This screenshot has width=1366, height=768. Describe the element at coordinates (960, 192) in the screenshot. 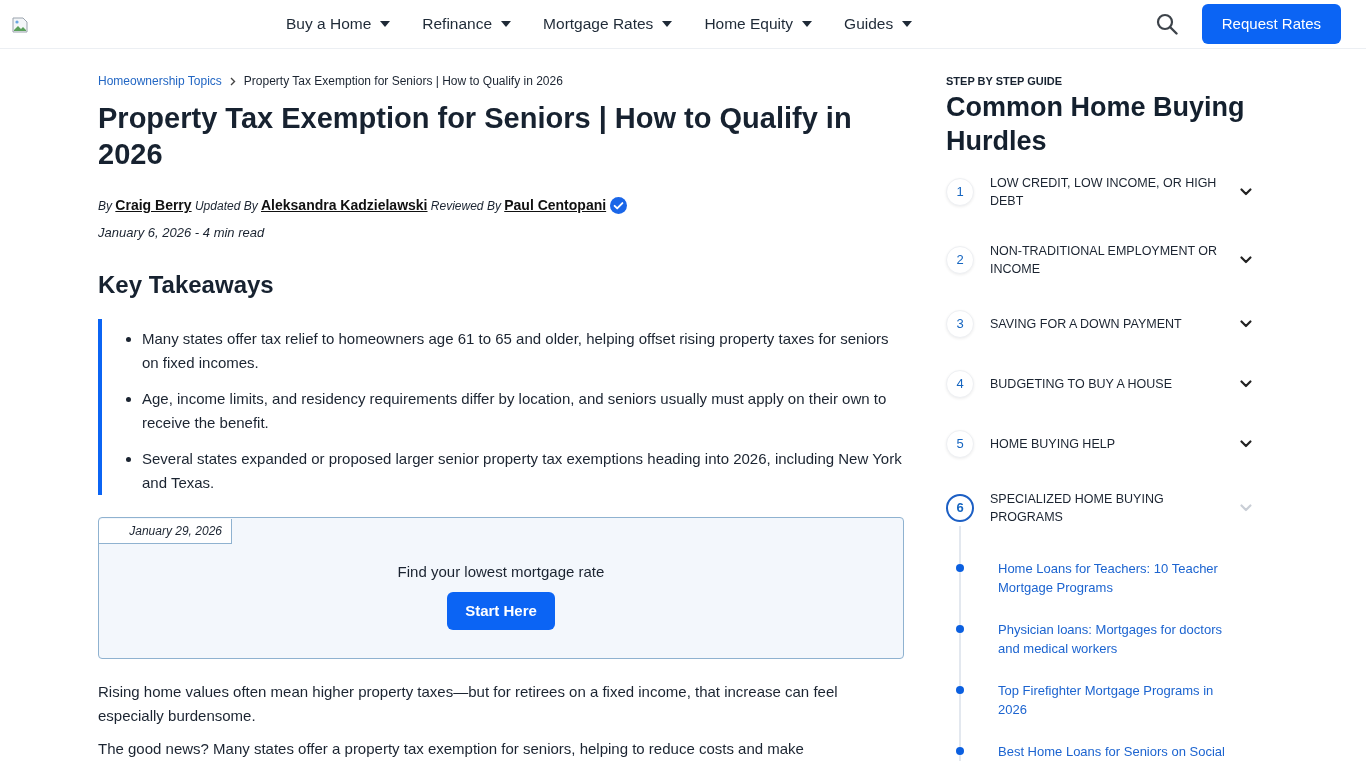

I see `step-number: 1` at that location.